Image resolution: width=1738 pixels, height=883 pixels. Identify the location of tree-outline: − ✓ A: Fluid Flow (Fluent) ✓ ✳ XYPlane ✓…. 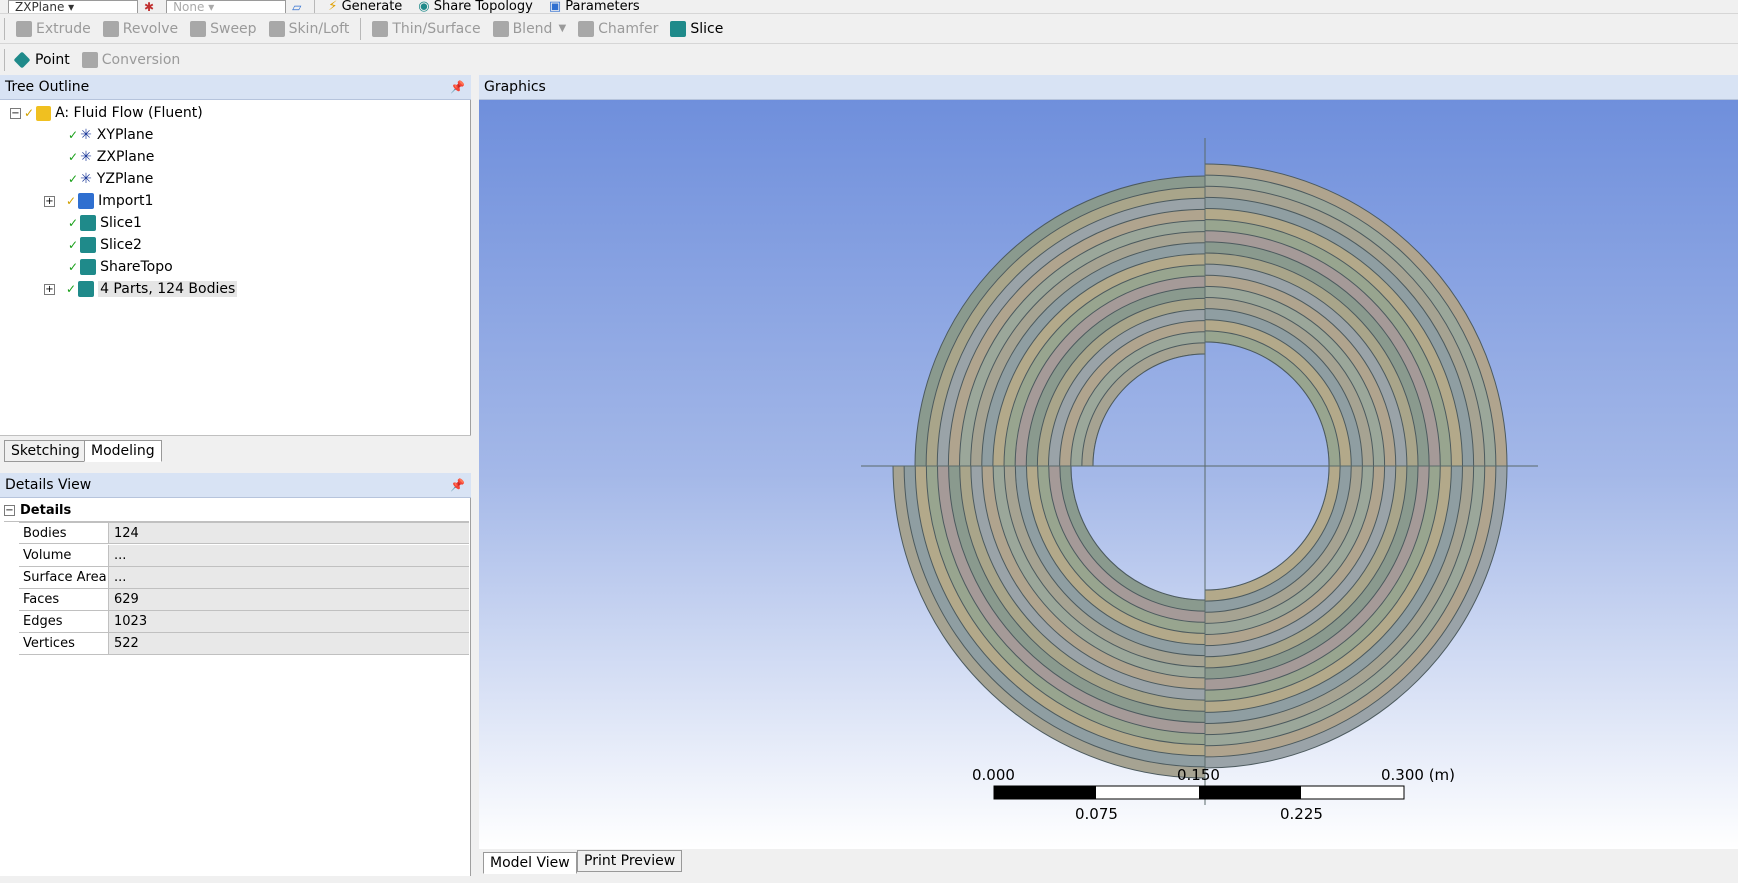
(235, 267).